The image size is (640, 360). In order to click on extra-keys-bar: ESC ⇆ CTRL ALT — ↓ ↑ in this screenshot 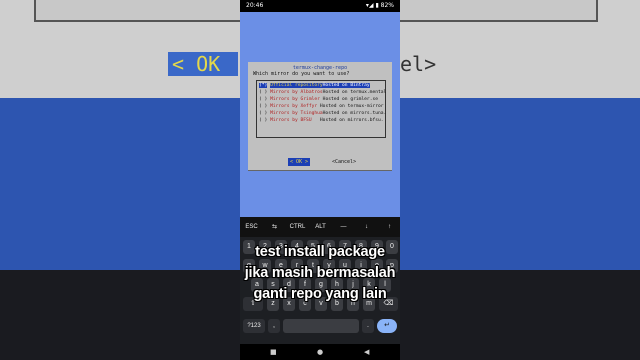, I will do `click(320, 227)`.